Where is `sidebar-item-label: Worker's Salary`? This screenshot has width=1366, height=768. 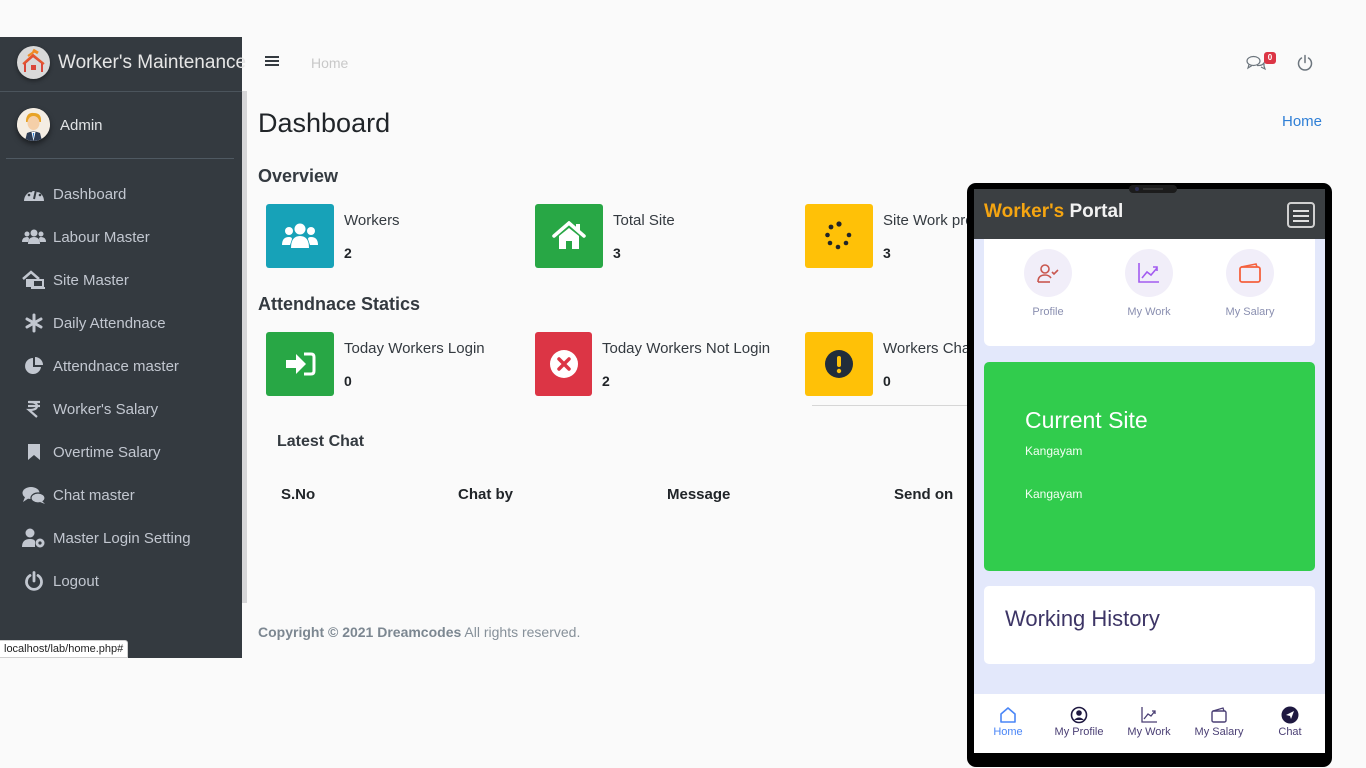 sidebar-item-label: Worker's Salary is located at coordinates (106, 409).